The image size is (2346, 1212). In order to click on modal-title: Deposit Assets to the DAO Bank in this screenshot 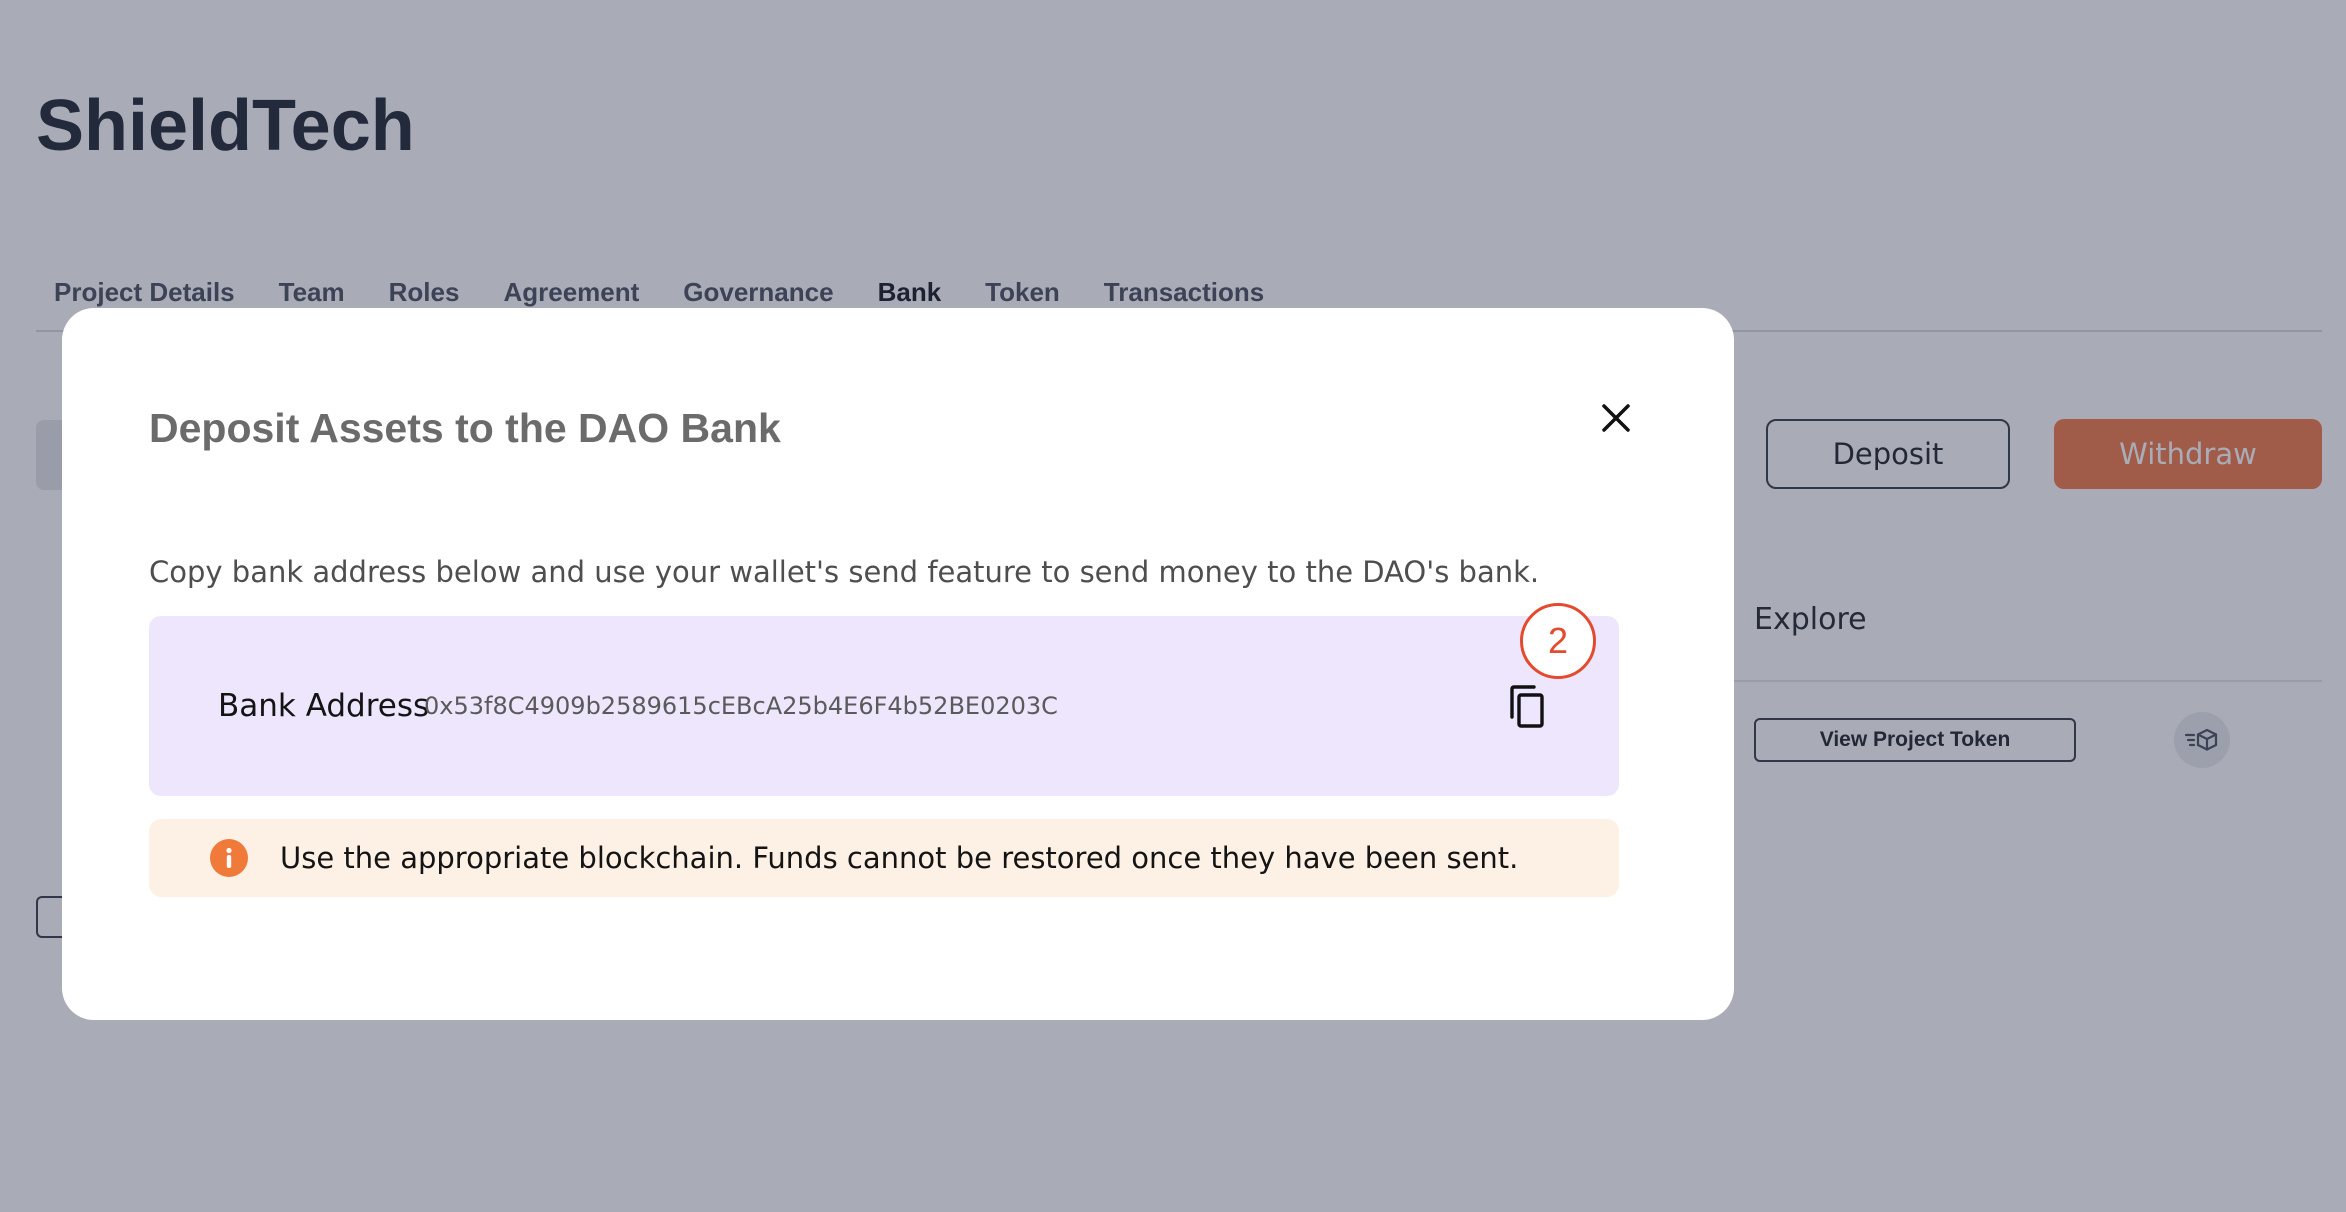, I will do `click(465, 428)`.